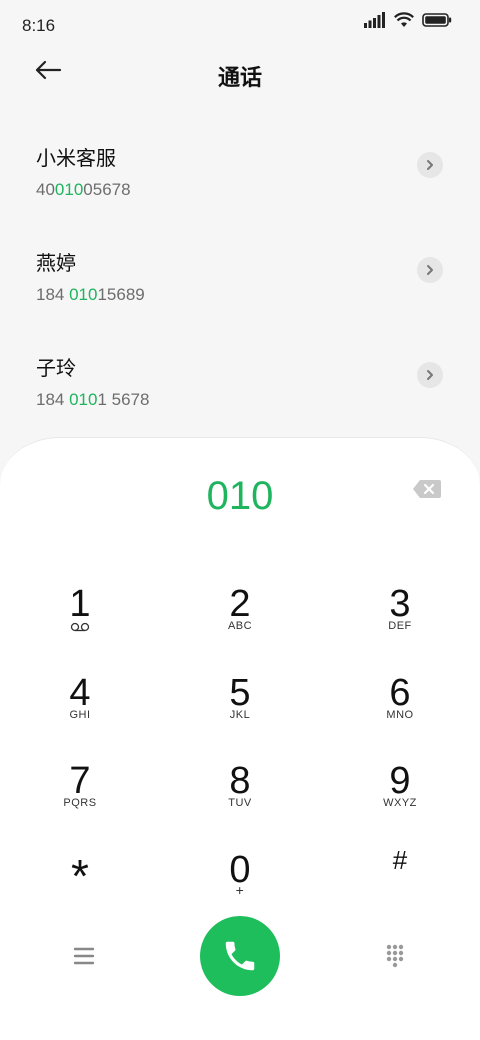 This screenshot has height=1040, width=480. What do you see at coordinates (400, 860) in the screenshot?
I see `key-digit: #` at bounding box center [400, 860].